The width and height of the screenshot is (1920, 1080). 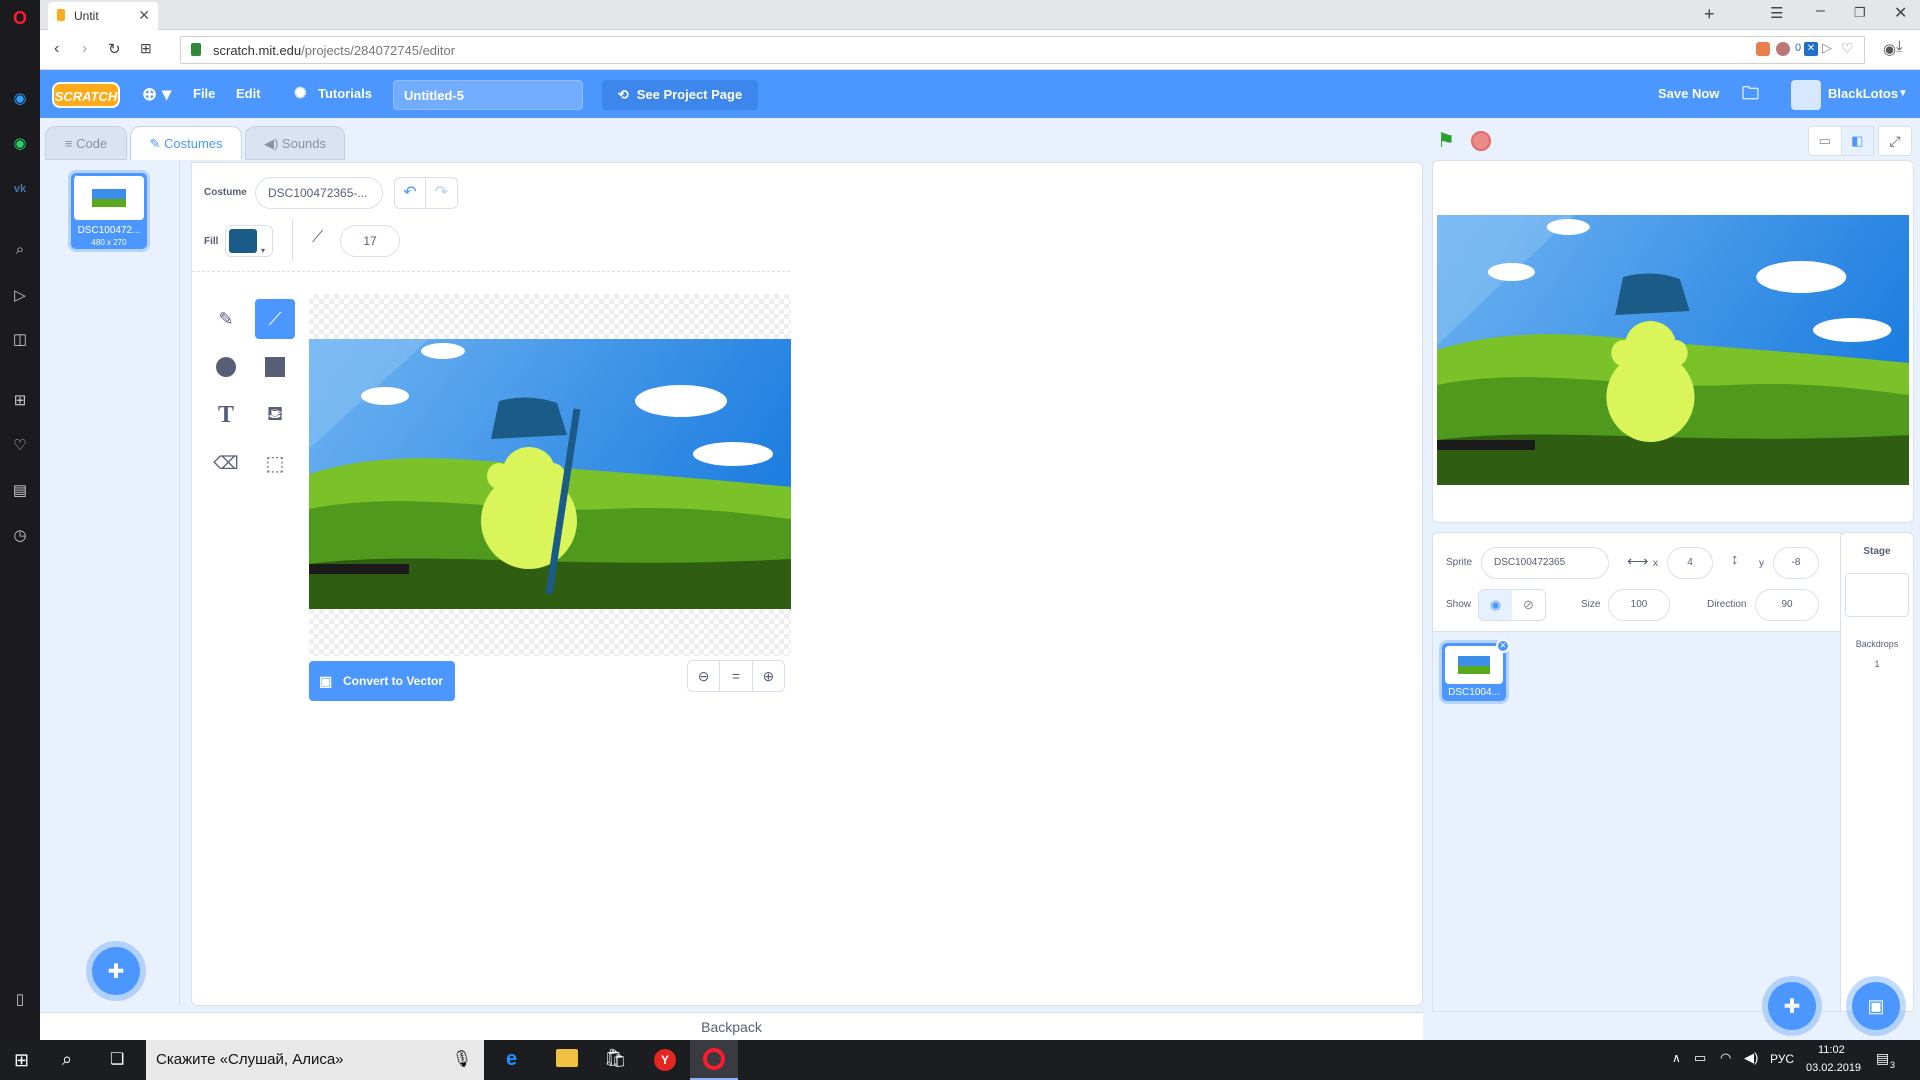 I want to click on line-tool: ⟋, so click(x=275, y=319).